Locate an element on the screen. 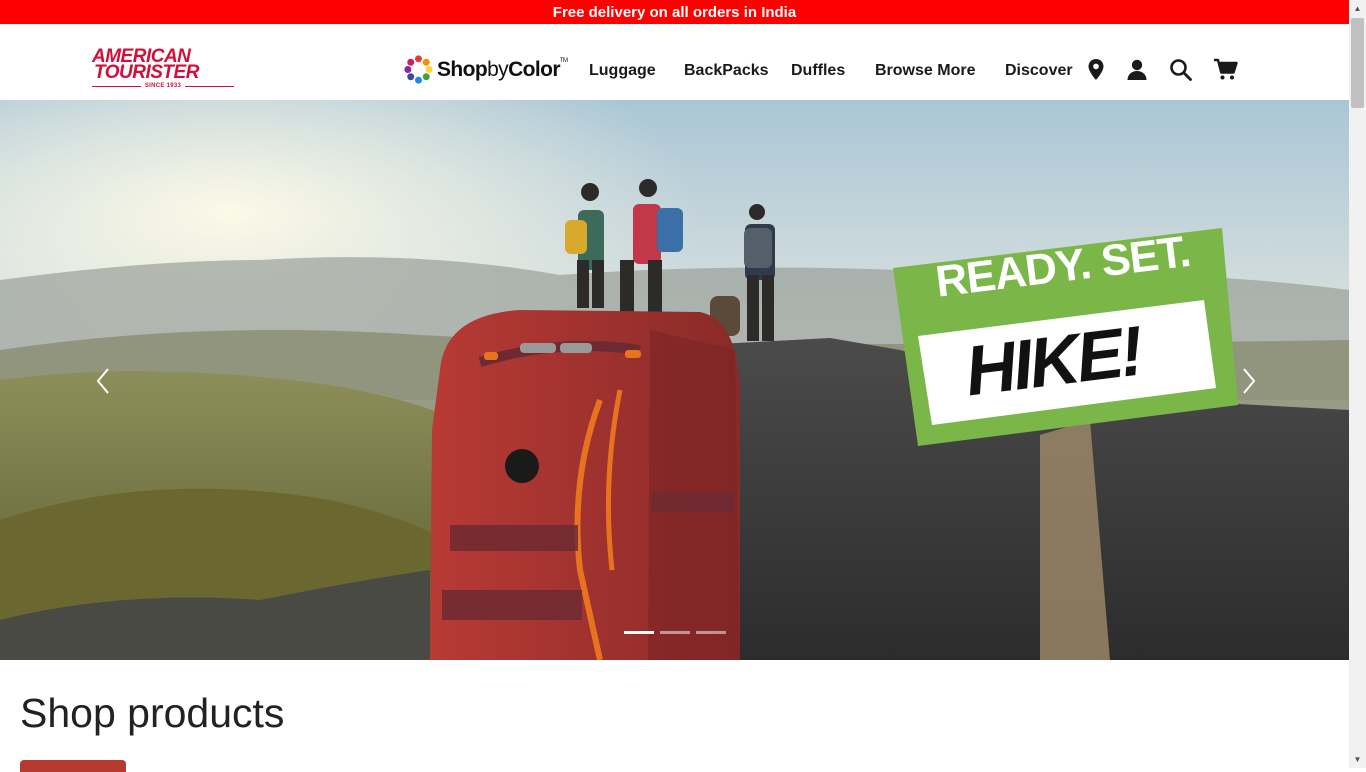  logo-line-2: TOURISTER is located at coordinates (146, 72).